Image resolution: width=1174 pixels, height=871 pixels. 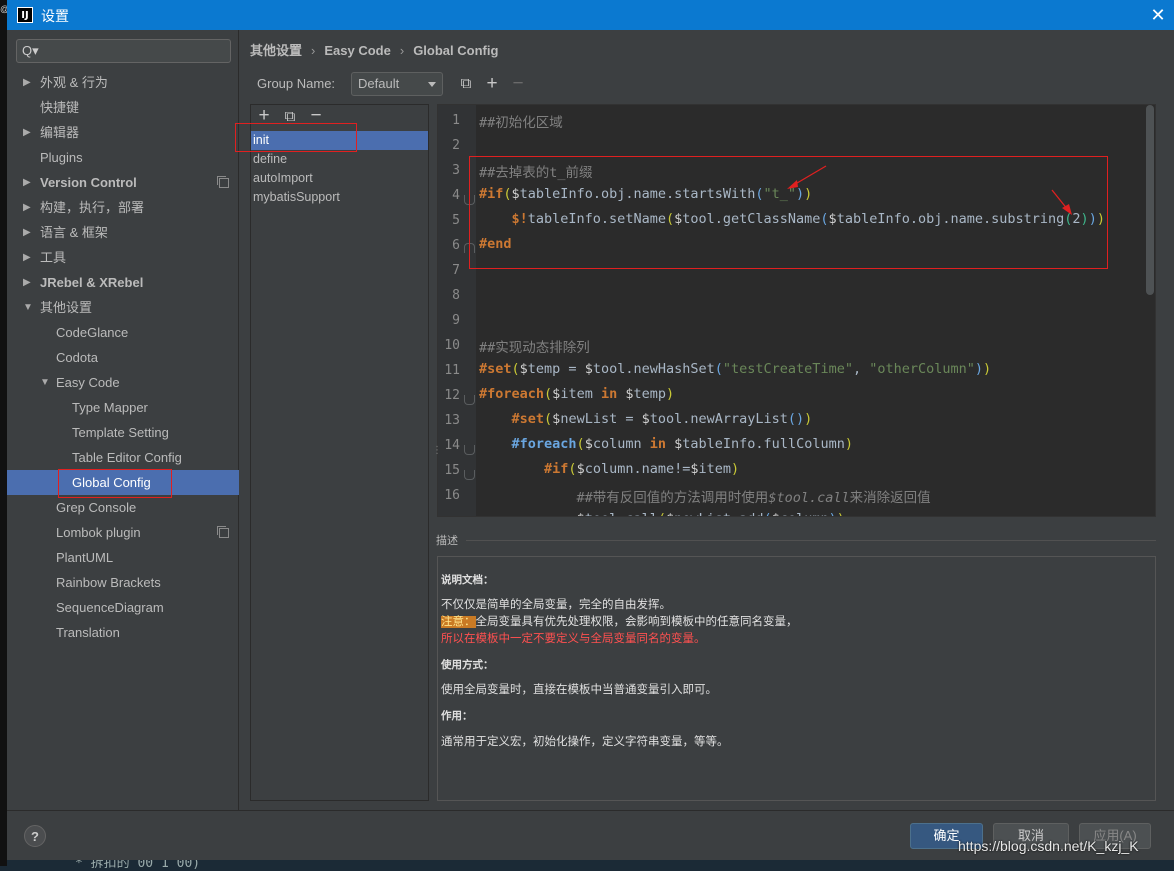 What do you see at coordinates (579, 690) in the screenshot?
I see `usage-text: 使用全局变量时，直接在模板中当普通变量引入即可。` at bounding box center [579, 690].